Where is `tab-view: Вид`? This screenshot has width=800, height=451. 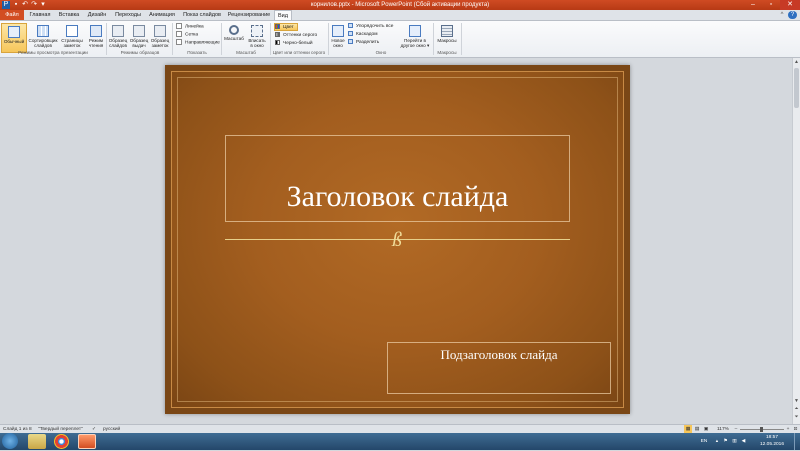
tab-view: Вид is located at coordinates (283, 15).